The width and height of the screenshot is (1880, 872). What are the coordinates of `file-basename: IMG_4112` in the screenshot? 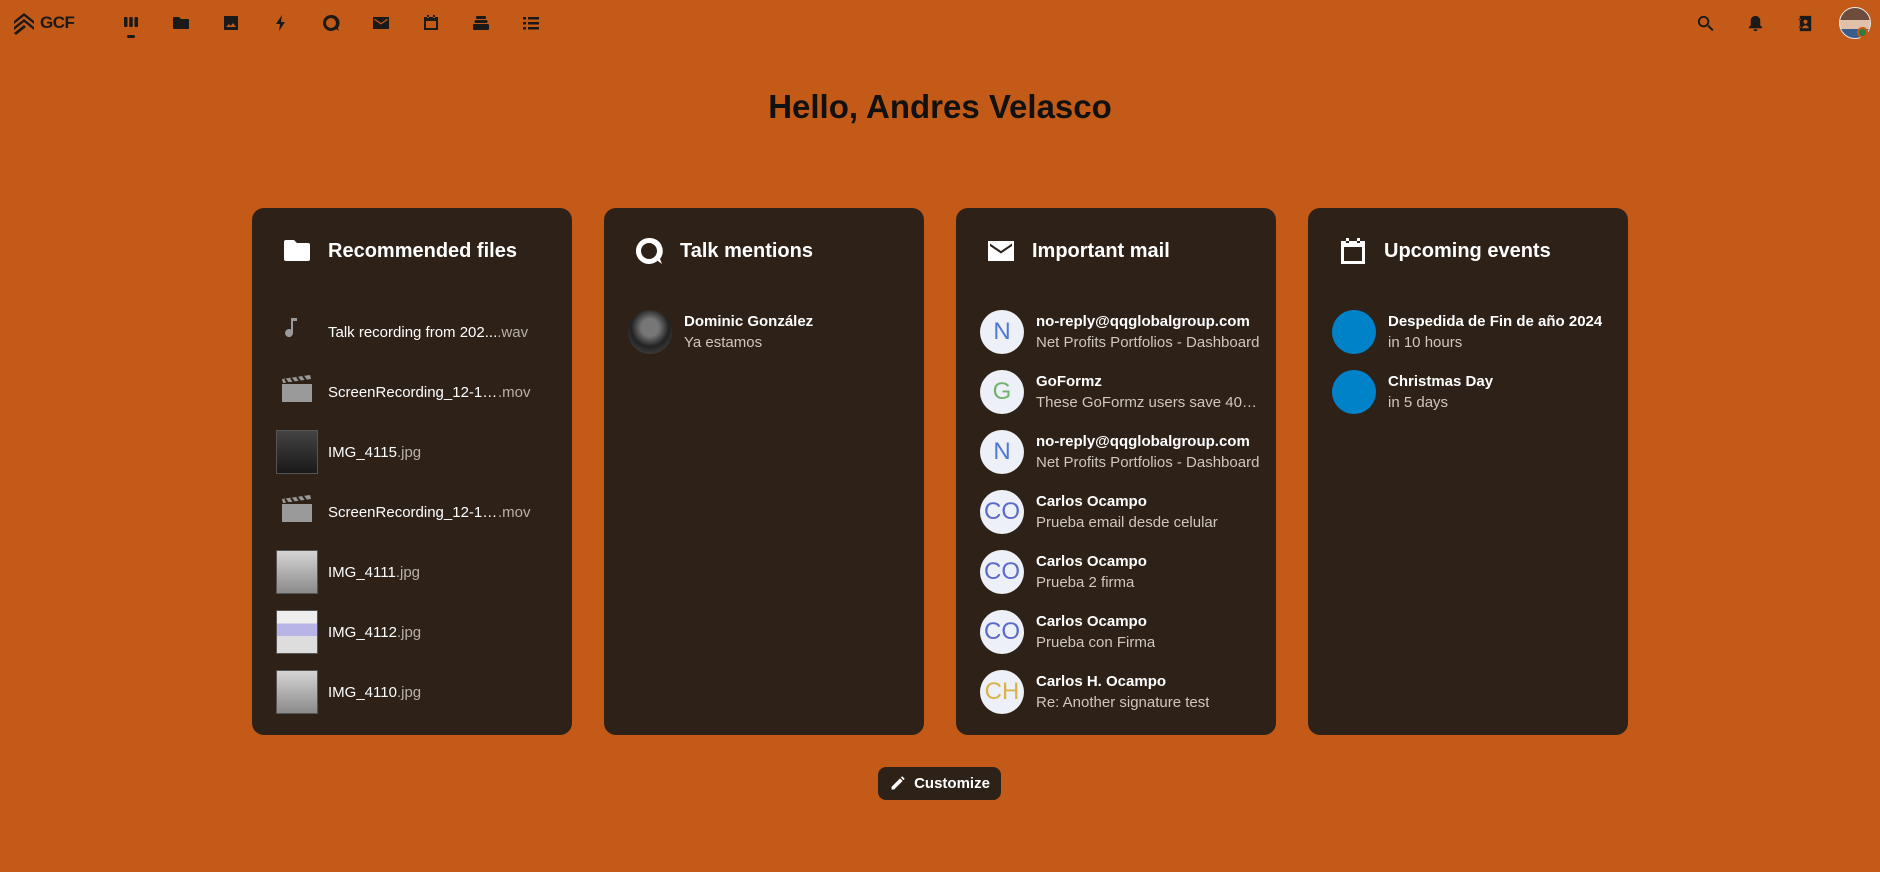 It's located at (362, 632).